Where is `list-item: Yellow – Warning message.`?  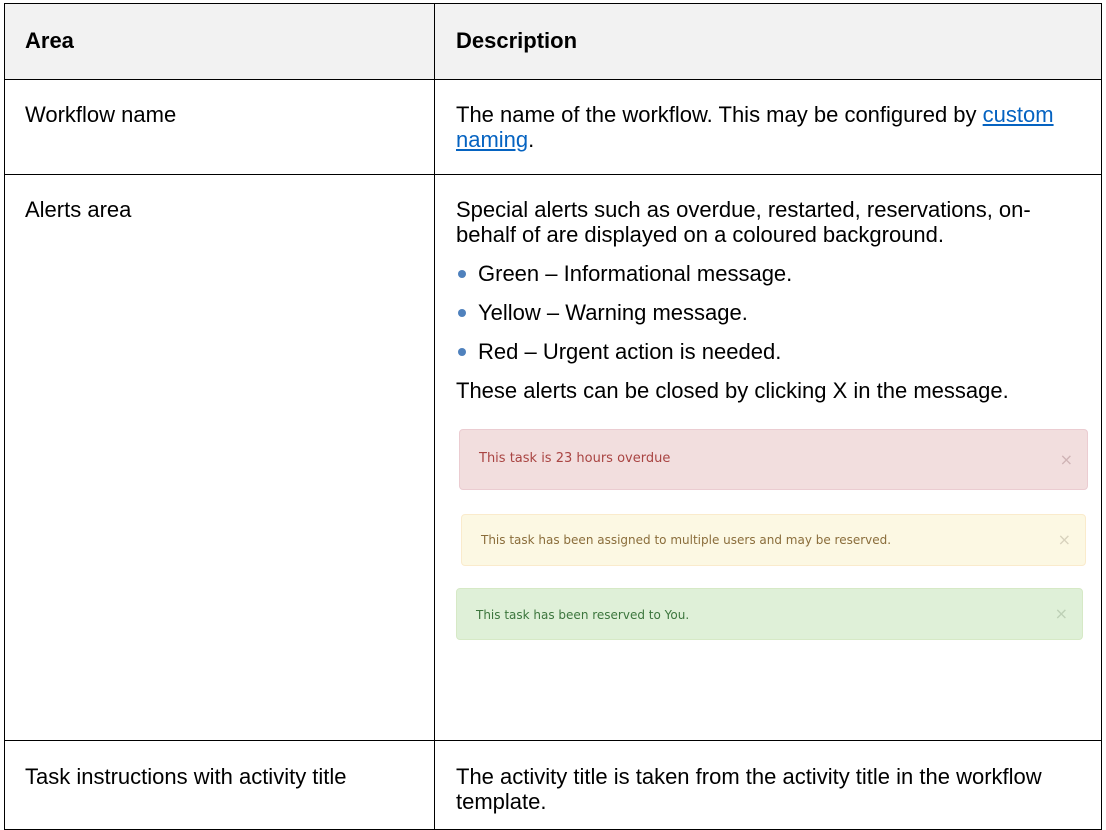
list-item: Yellow – Warning message. is located at coordinates (771, 312).